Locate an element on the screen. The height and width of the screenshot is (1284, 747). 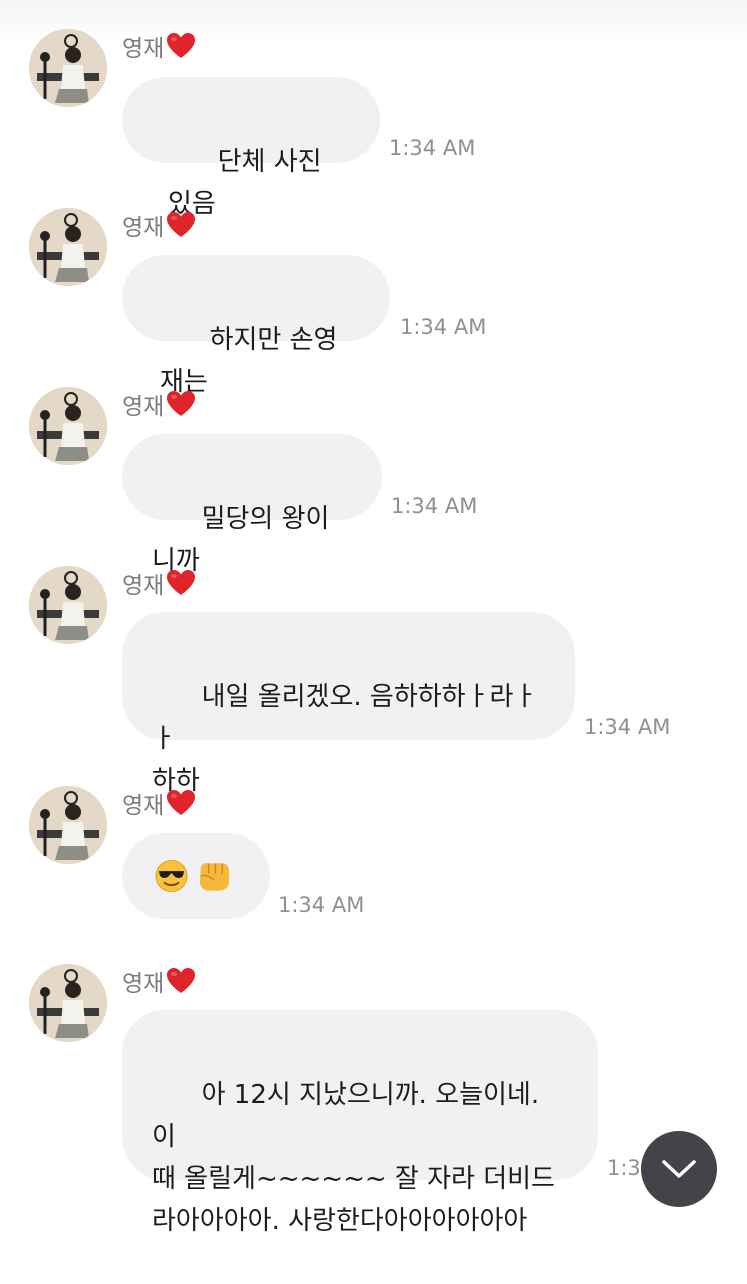
message-text: 밀당의 왕이니까 is located at coordinates (241, 540).